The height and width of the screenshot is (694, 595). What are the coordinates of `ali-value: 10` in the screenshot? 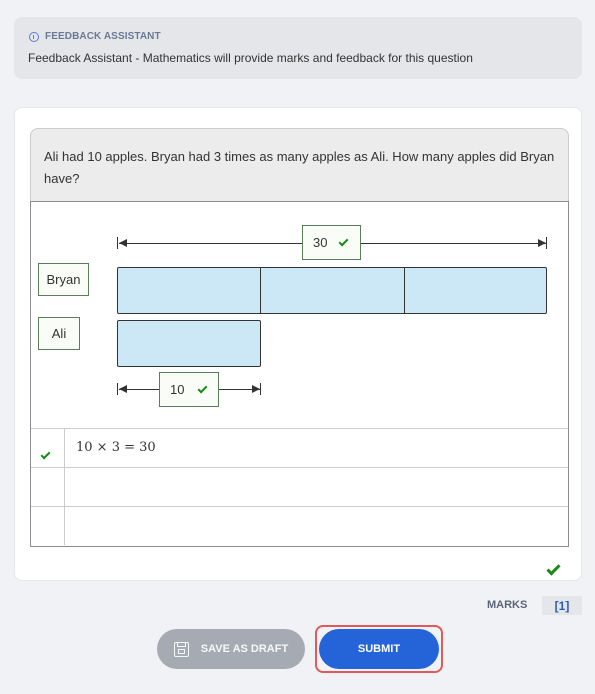 It's located at (177, 389).